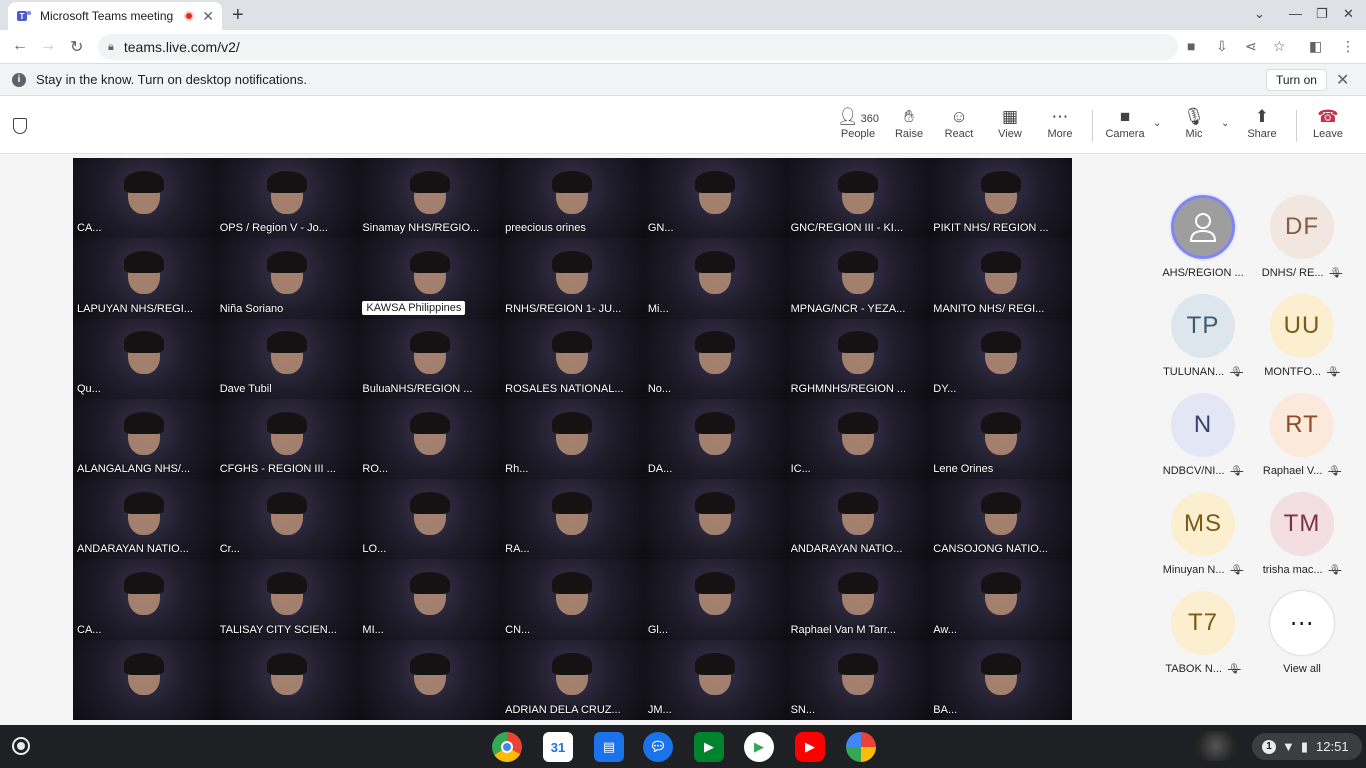  Describe the element at coordinates (709, 747) in the screenshot. I see `meet-app-icon: ▶` at that location.